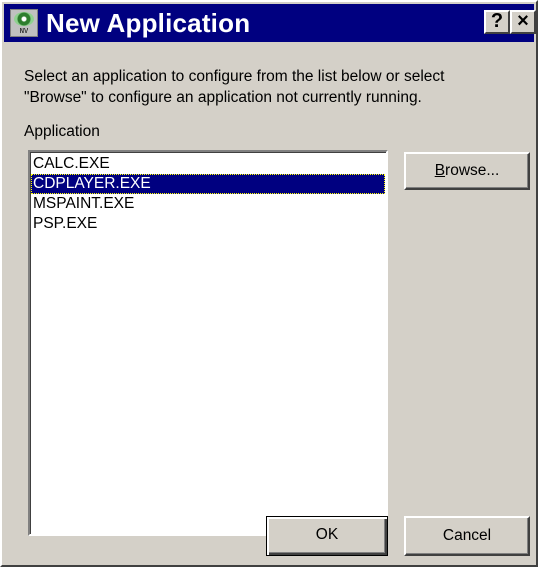 This screenshot has width=538, height=567. I want to click on disc-graphic, so click(24, 19).